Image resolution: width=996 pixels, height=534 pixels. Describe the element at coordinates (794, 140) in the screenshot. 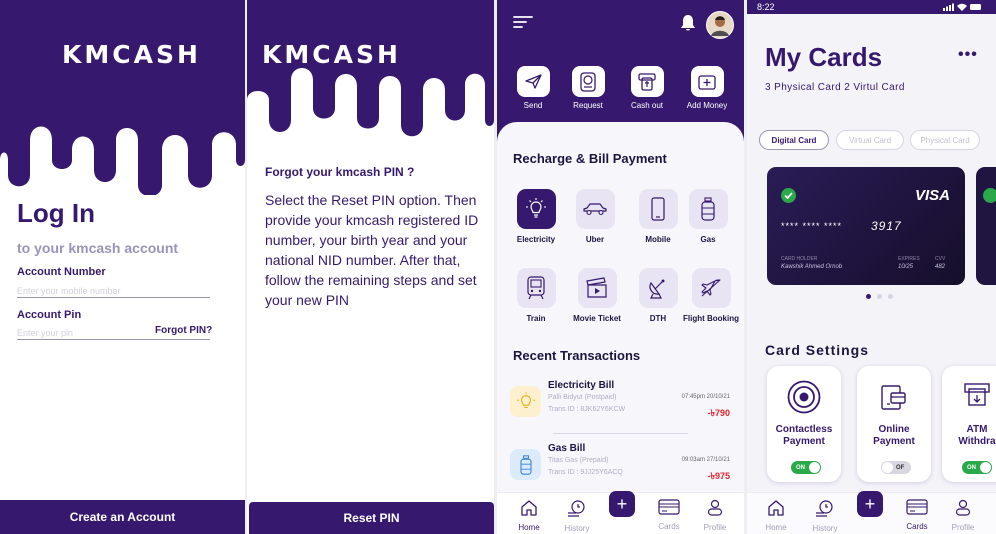

I see `tab-digital-card: Digital Card` at that location.